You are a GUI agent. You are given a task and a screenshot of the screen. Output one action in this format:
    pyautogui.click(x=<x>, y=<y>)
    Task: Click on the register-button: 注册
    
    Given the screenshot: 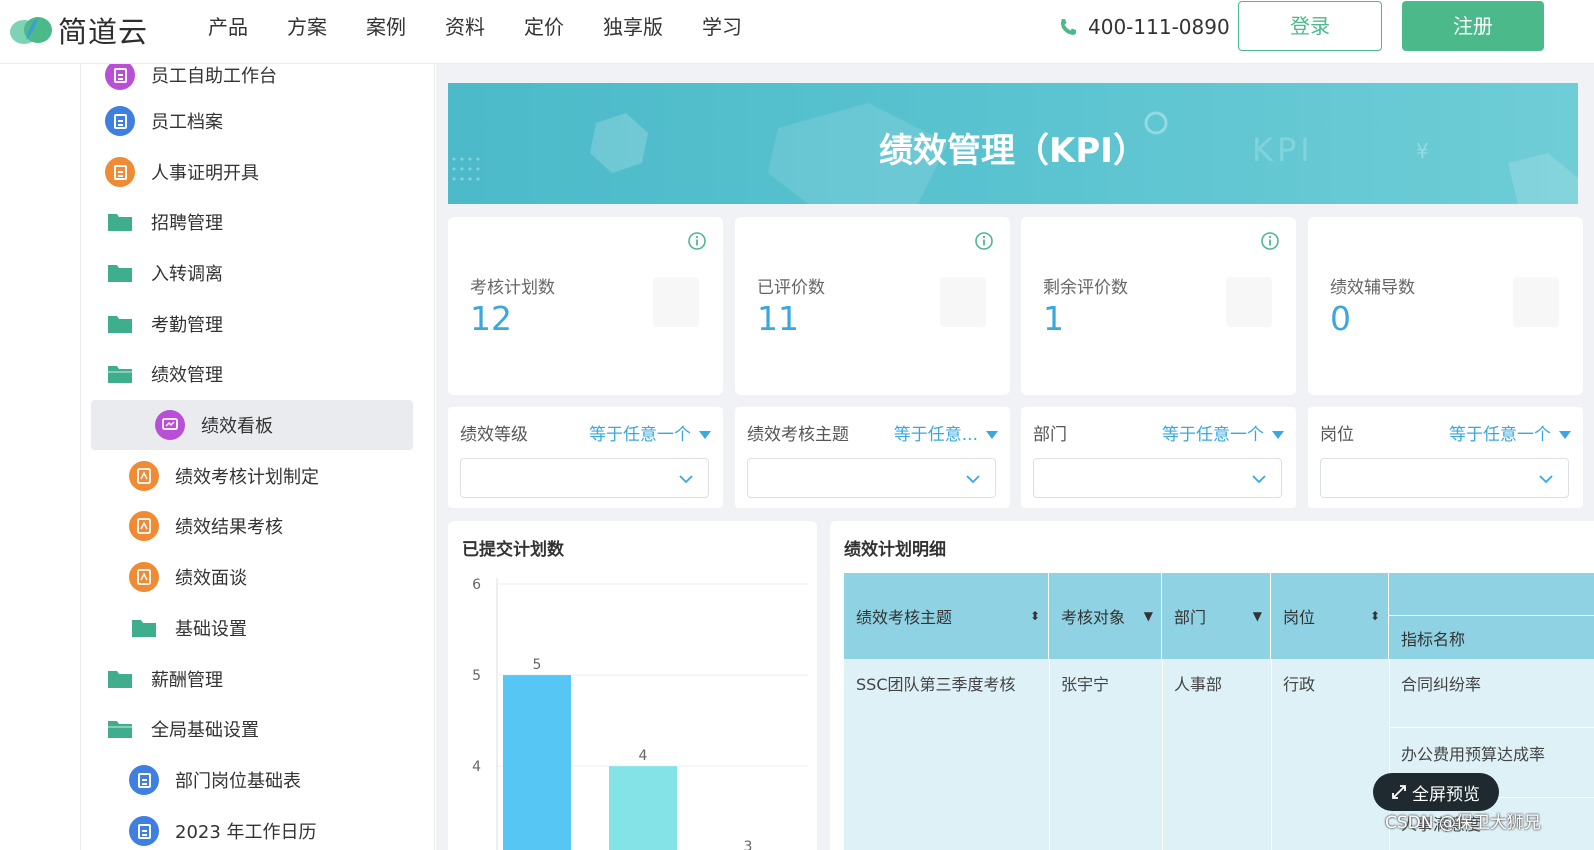 What is the action you would take?
    pyautogui.click(x=1473, y=26)
    